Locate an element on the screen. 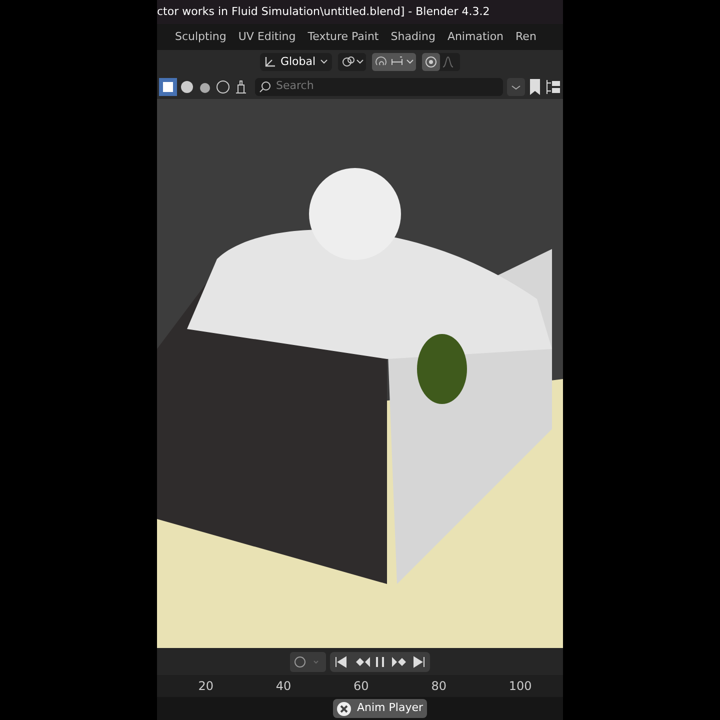 The width and height of the screenshot is (720, 720). search-icon is located at coordinates (265, 86).